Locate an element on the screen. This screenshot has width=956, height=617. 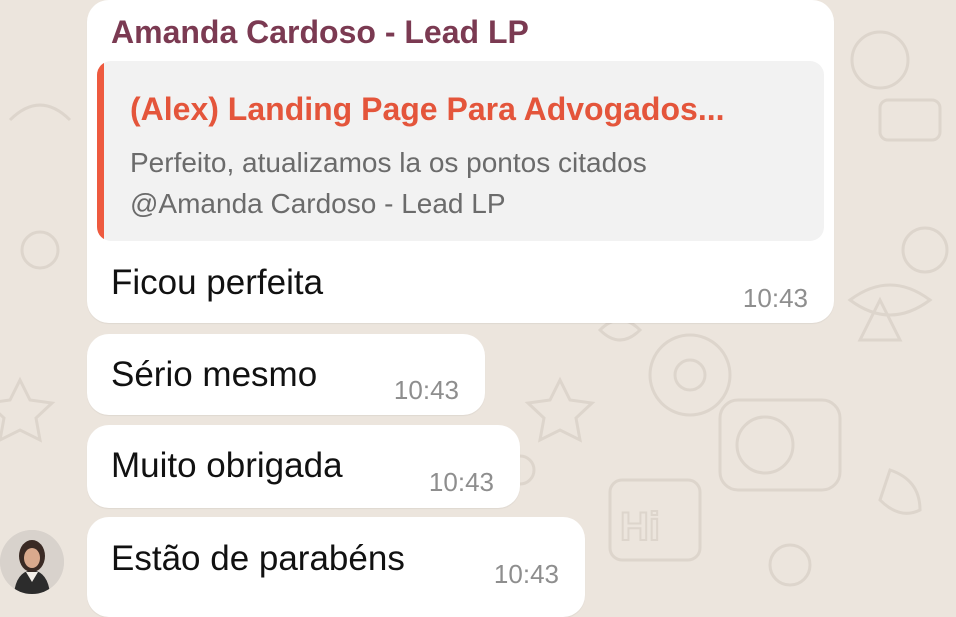
sender-avatar is located at coordinates (32, 562).